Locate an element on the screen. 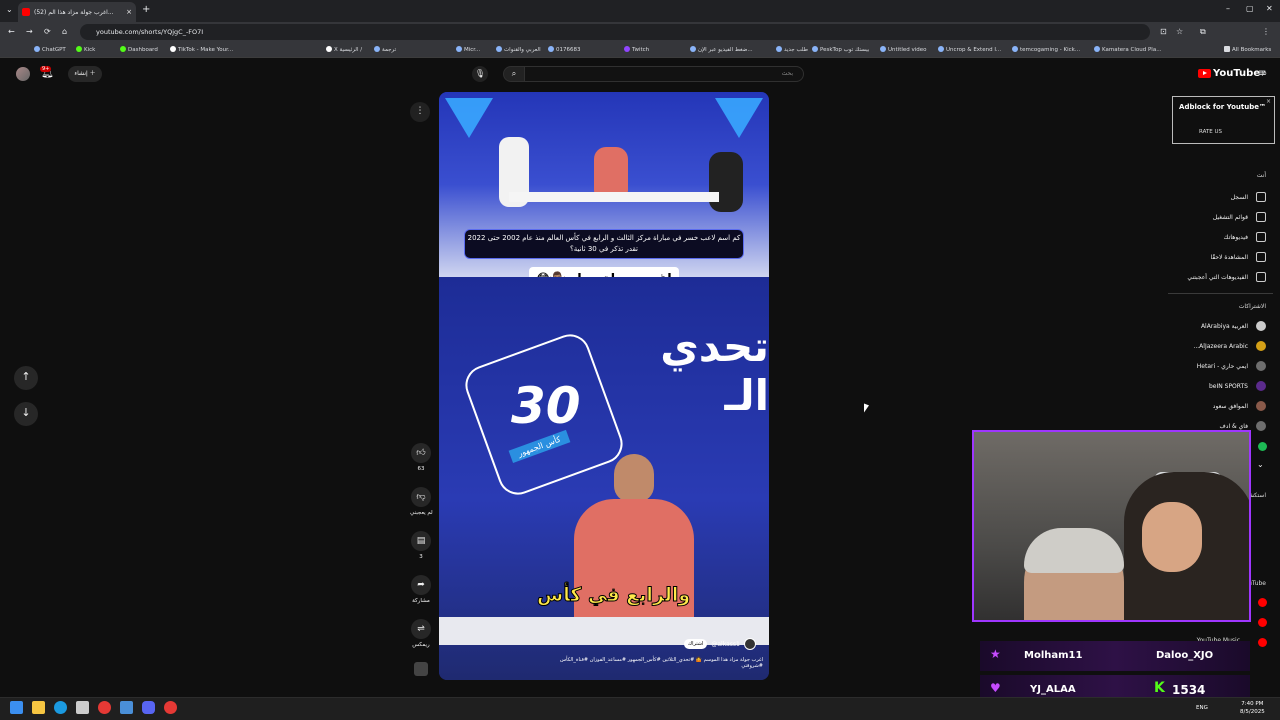 The width and height of the screenshot is (1280, 720). youtube-music-icon is located at coordinates (1262, 622).